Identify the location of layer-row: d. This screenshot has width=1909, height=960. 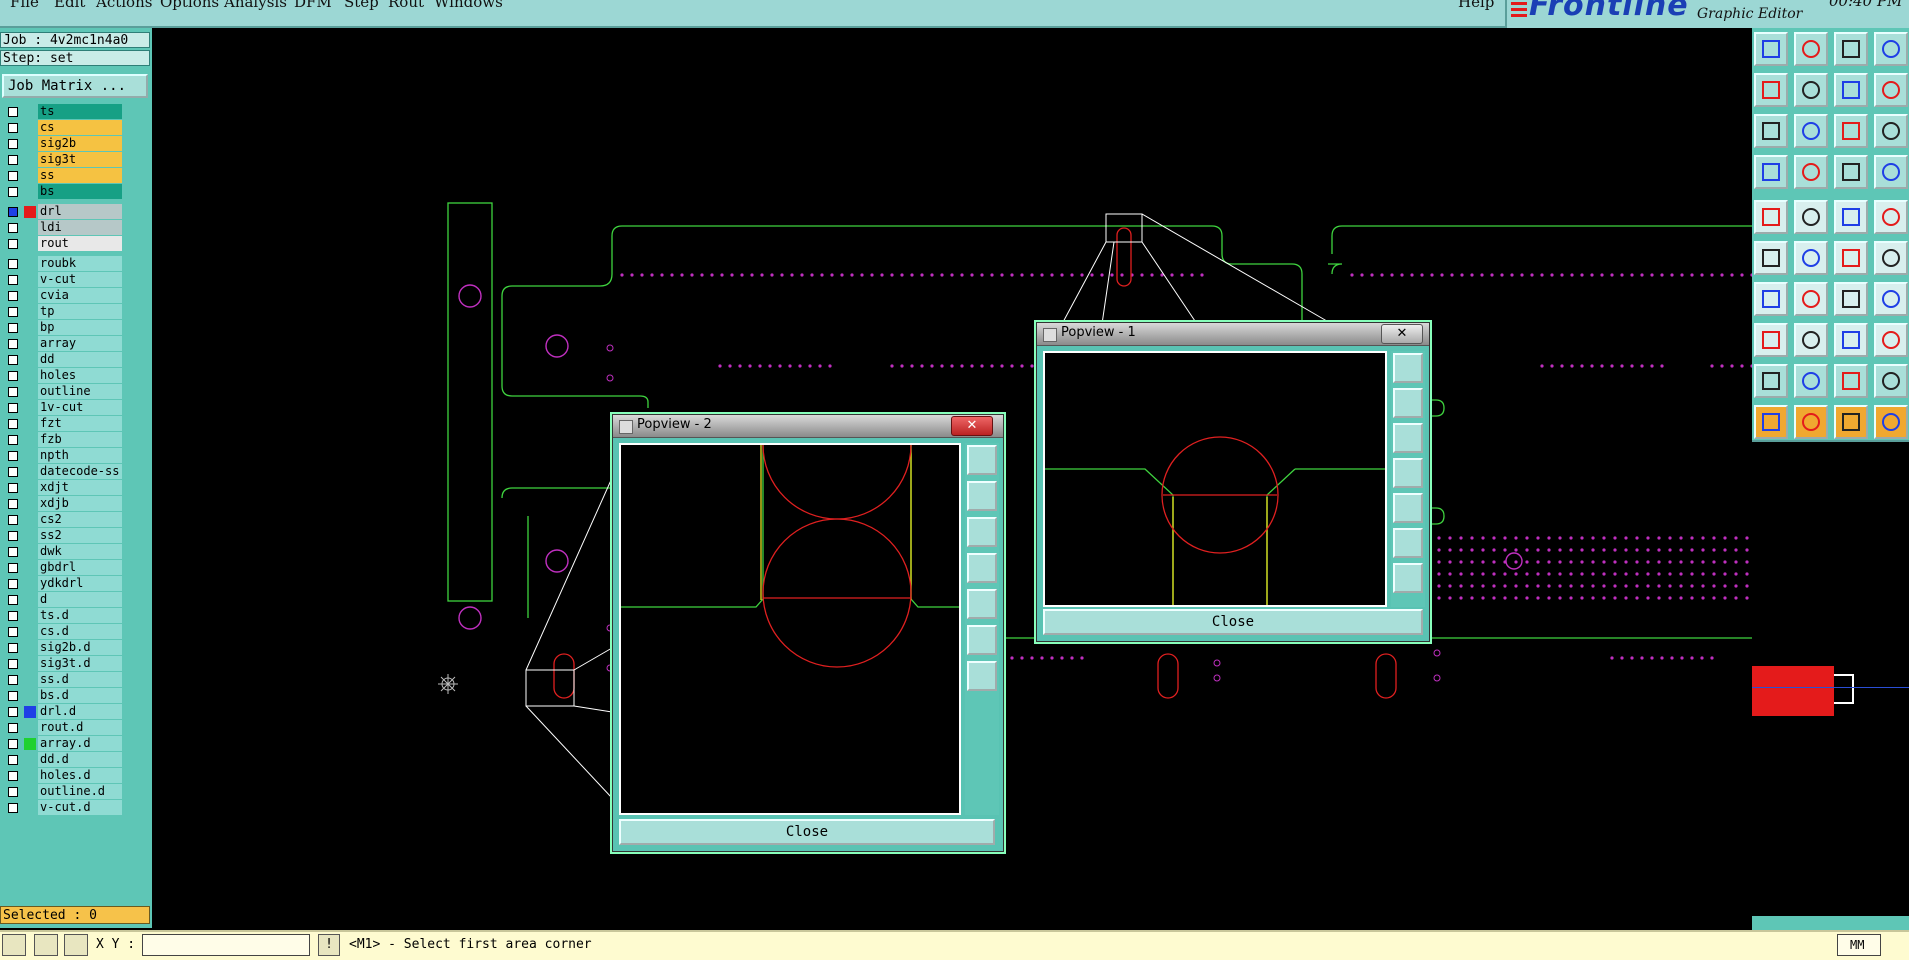
(62, 600).